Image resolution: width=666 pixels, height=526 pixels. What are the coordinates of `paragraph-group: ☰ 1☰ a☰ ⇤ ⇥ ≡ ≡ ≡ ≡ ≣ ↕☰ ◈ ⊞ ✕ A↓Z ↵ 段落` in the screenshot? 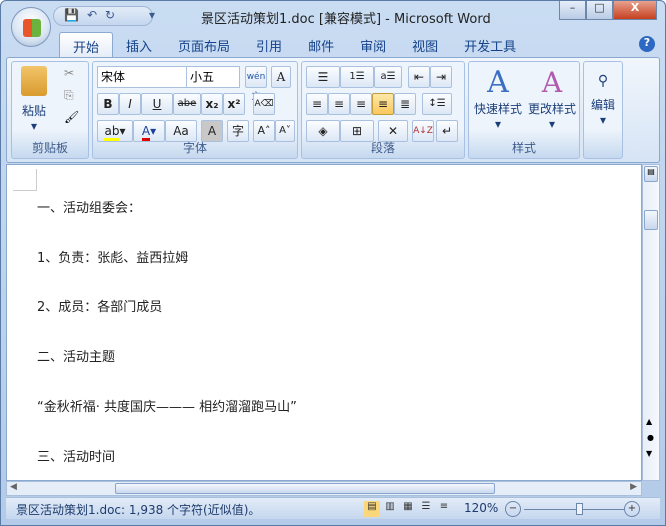 It's located at (383, 110).